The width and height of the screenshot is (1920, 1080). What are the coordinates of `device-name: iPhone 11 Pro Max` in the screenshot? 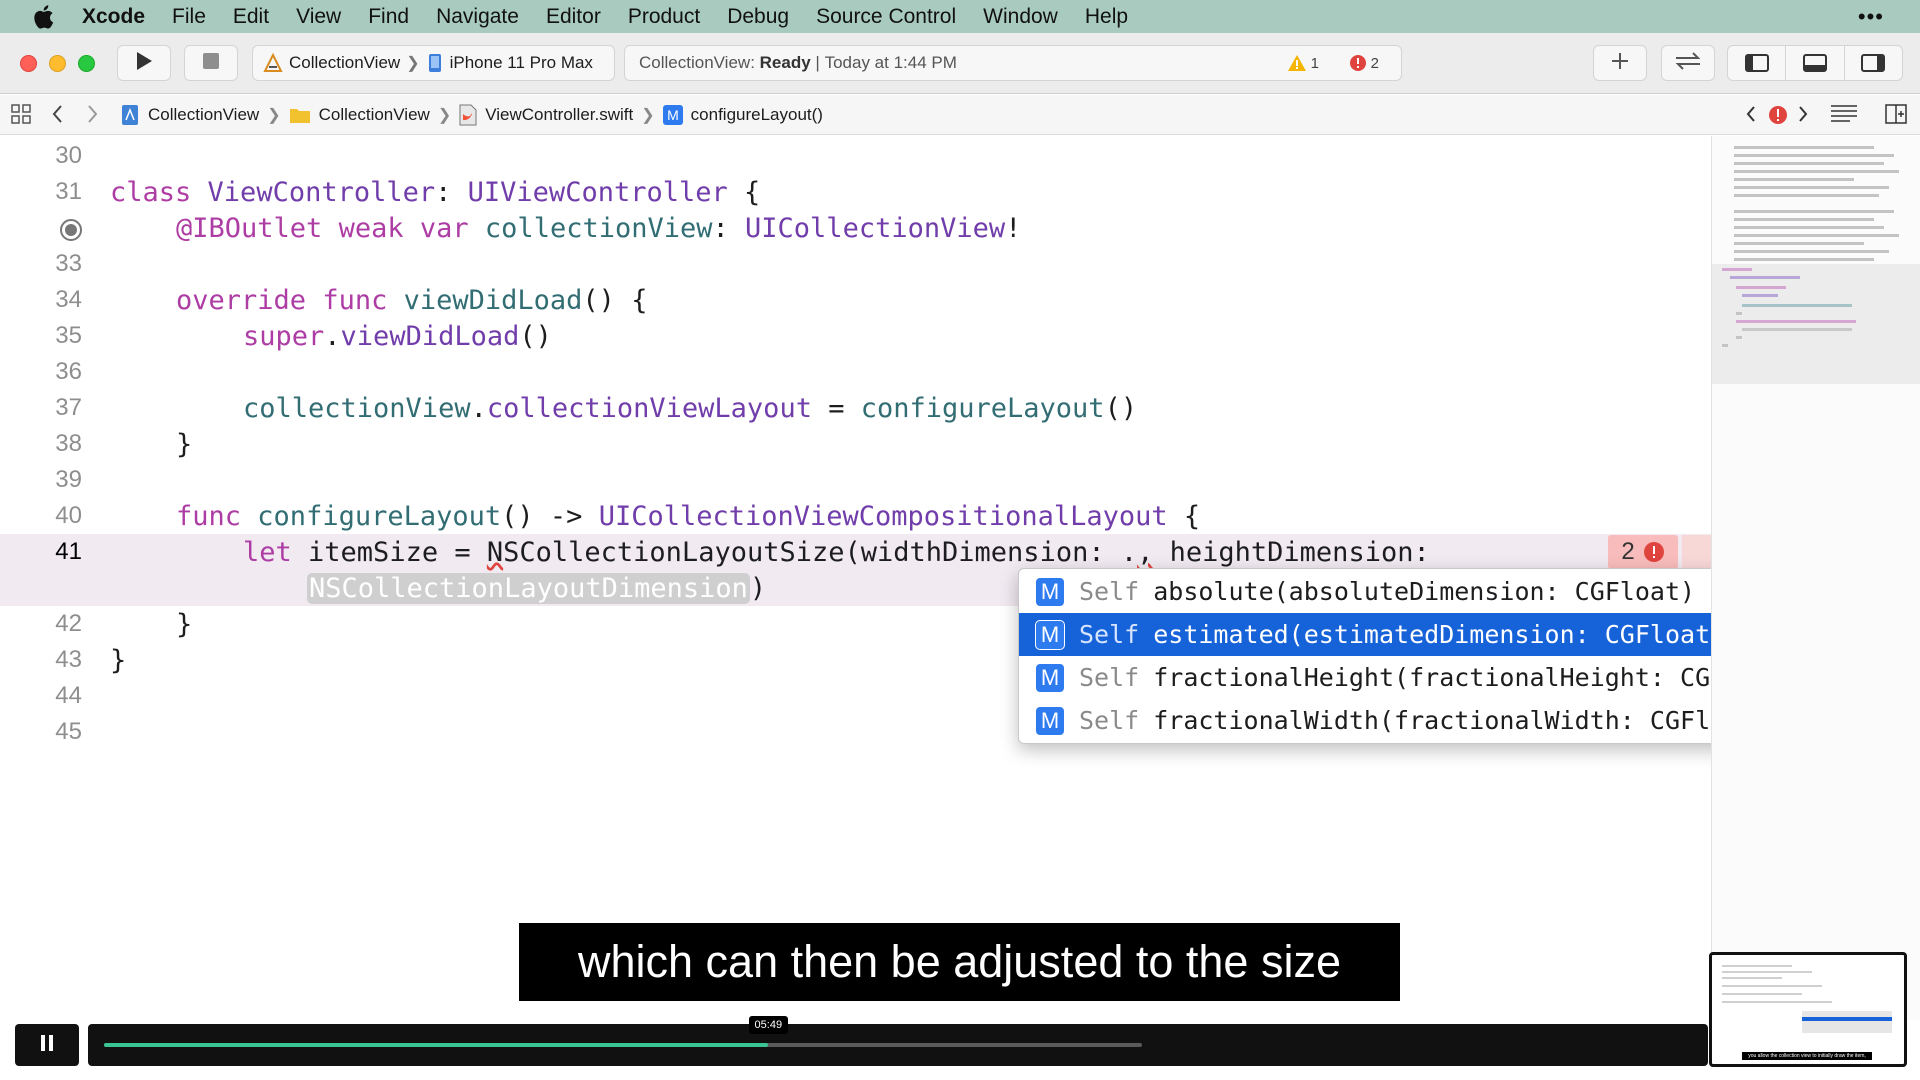 It's located at (521, 63).